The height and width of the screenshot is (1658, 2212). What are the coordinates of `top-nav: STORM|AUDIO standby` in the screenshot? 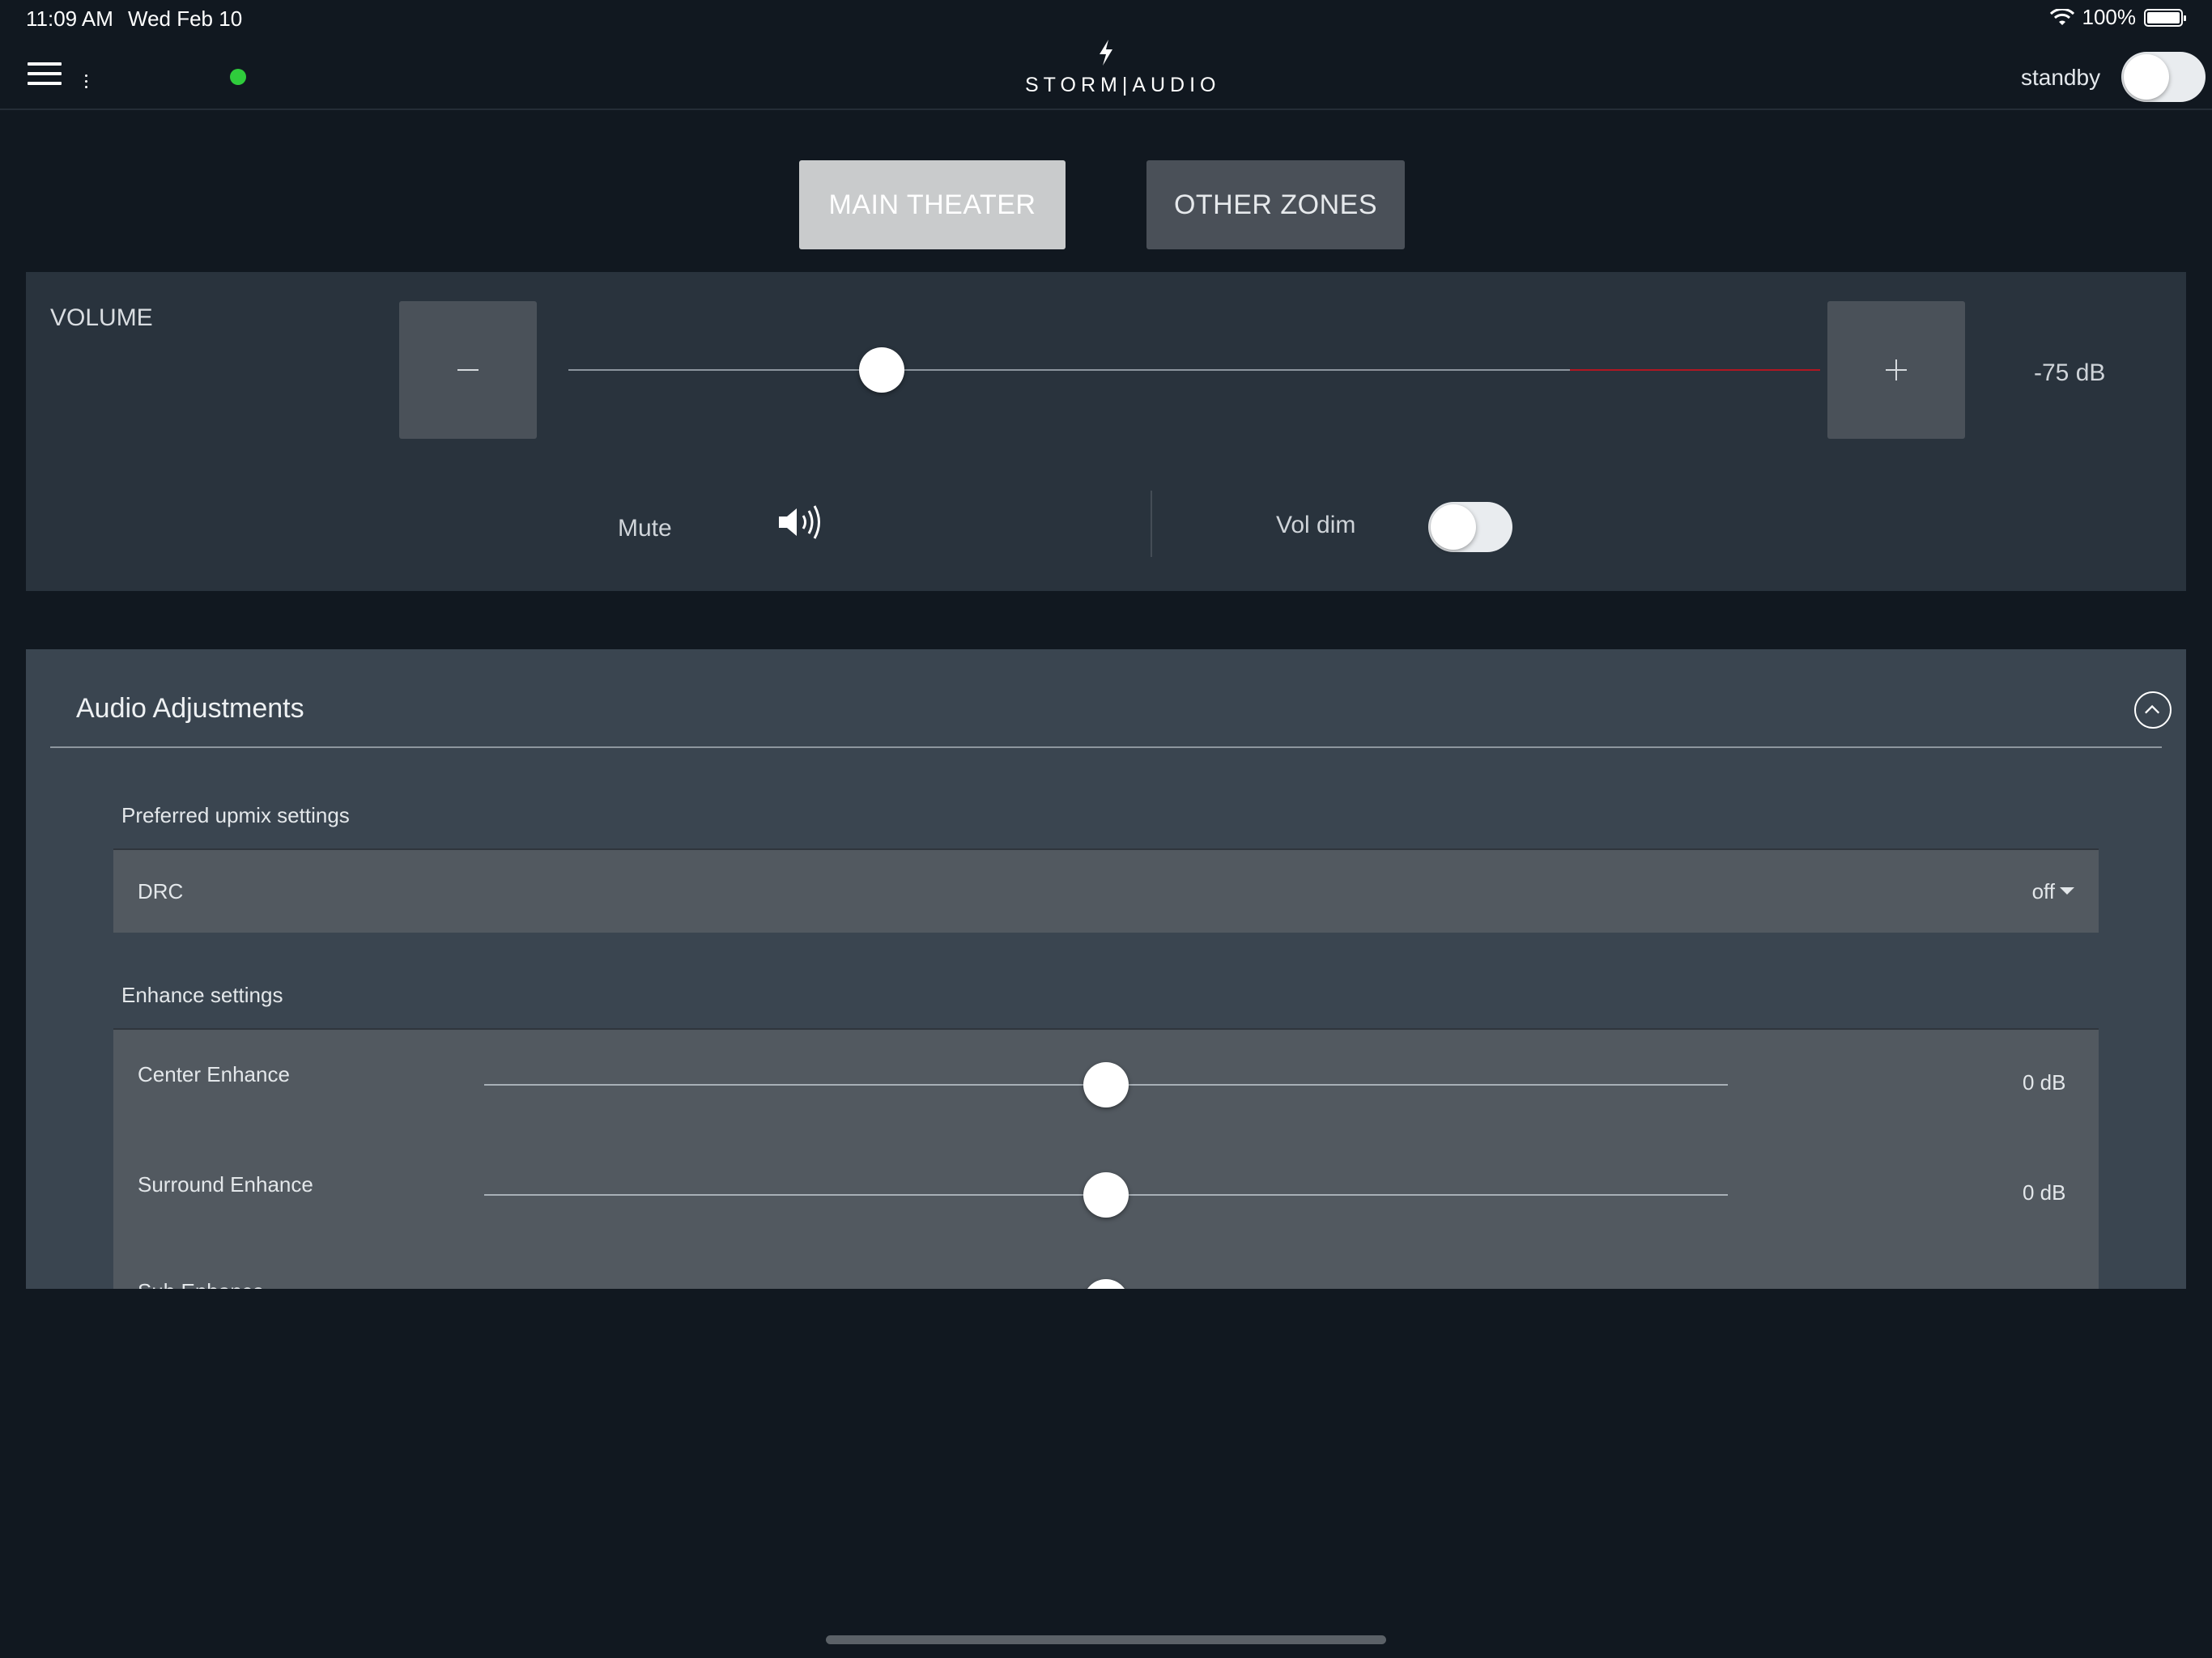 It's located at (1106, 73).